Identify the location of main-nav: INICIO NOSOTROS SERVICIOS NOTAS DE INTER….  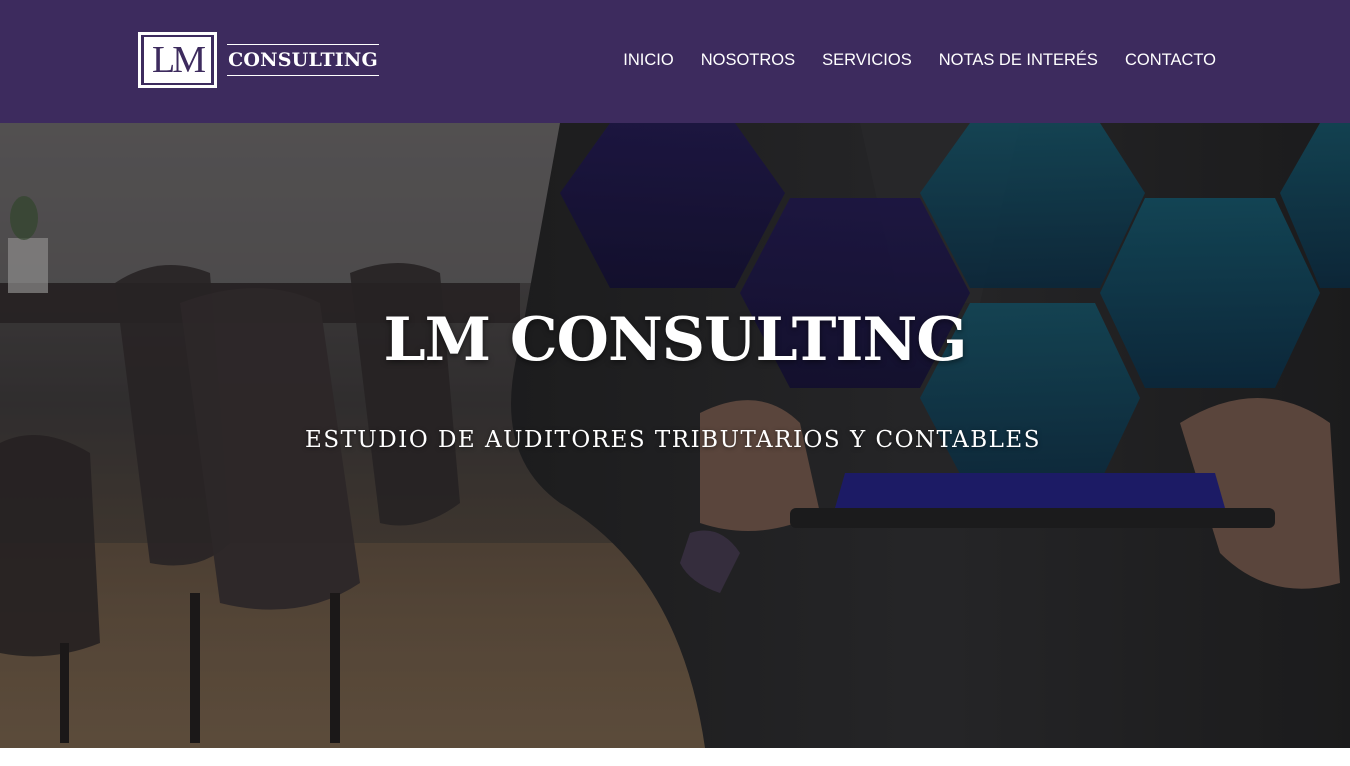
(919, 60).